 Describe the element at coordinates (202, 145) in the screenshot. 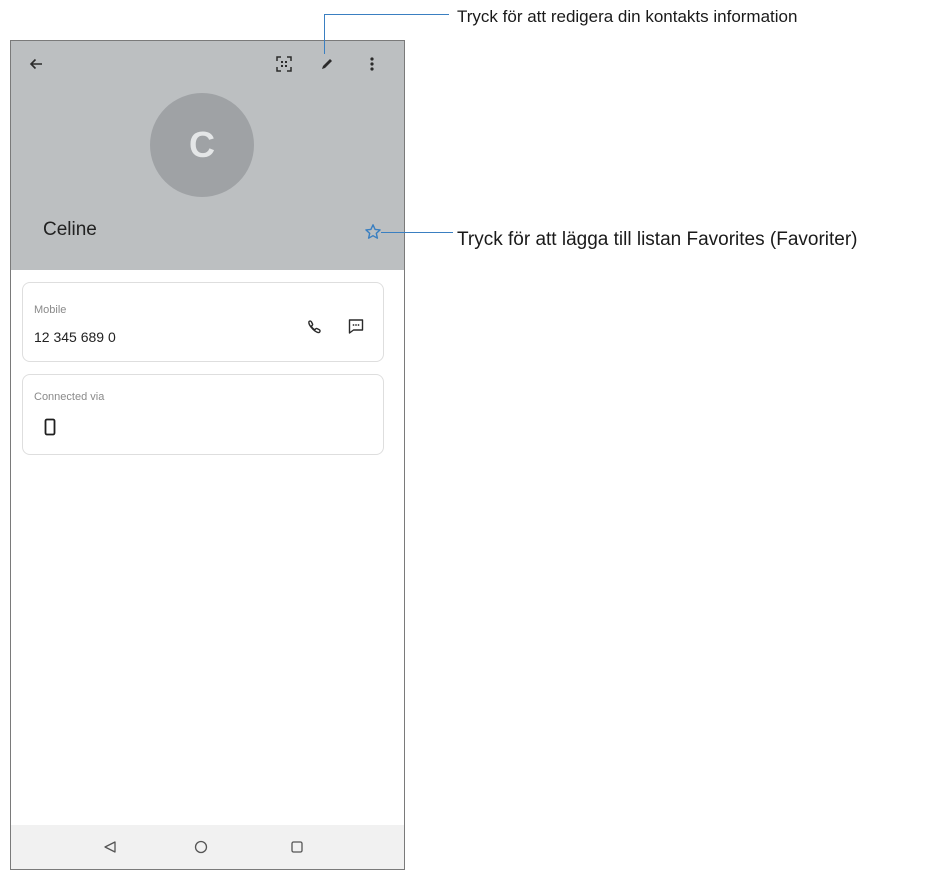

I see `contact-avatar: C` at that location.